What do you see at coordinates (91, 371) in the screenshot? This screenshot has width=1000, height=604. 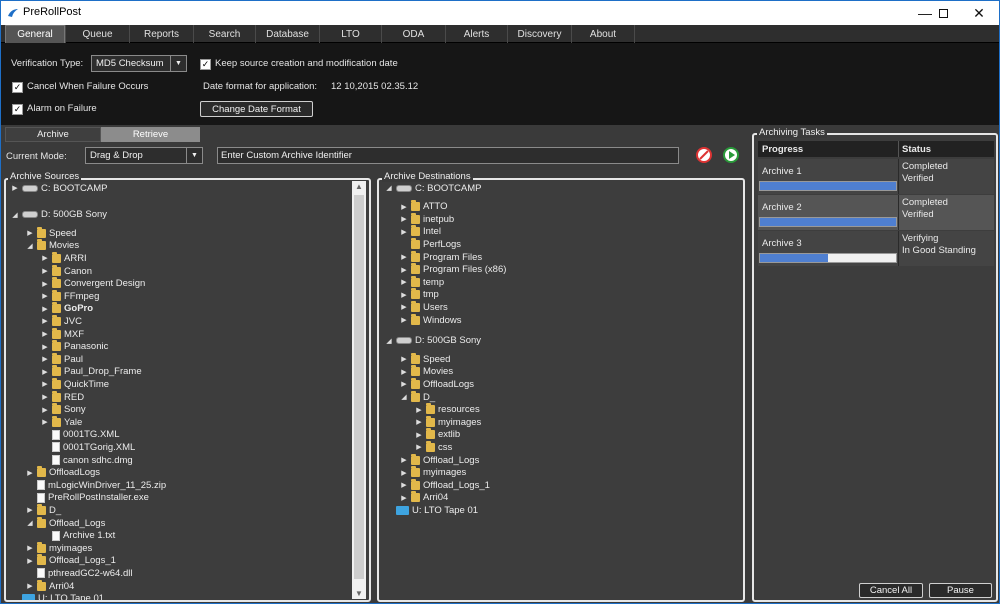 I see `tree-folder-item: ▶ Paul_Drop_Frame` at bounding box center [91, 371].